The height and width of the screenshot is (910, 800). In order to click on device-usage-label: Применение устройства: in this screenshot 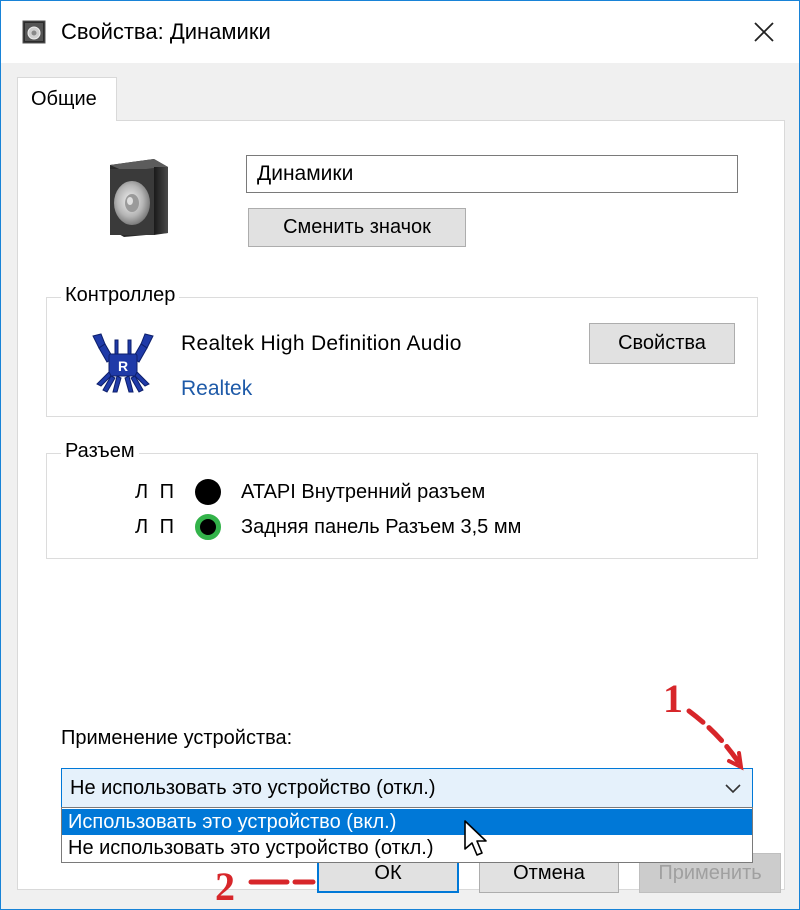, I will do `click(177, 738)`.